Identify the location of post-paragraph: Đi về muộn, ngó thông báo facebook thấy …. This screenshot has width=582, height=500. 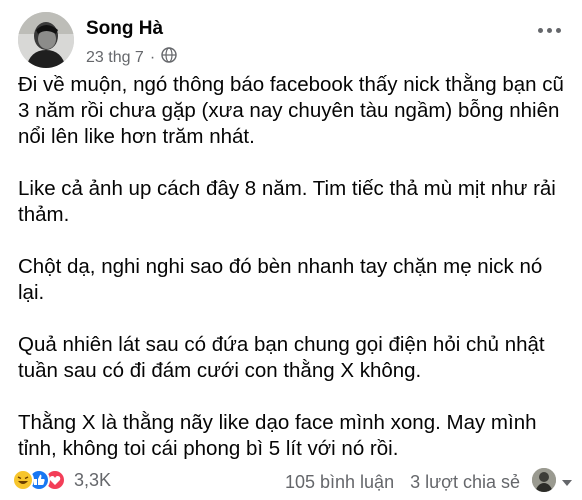
(291, 110).